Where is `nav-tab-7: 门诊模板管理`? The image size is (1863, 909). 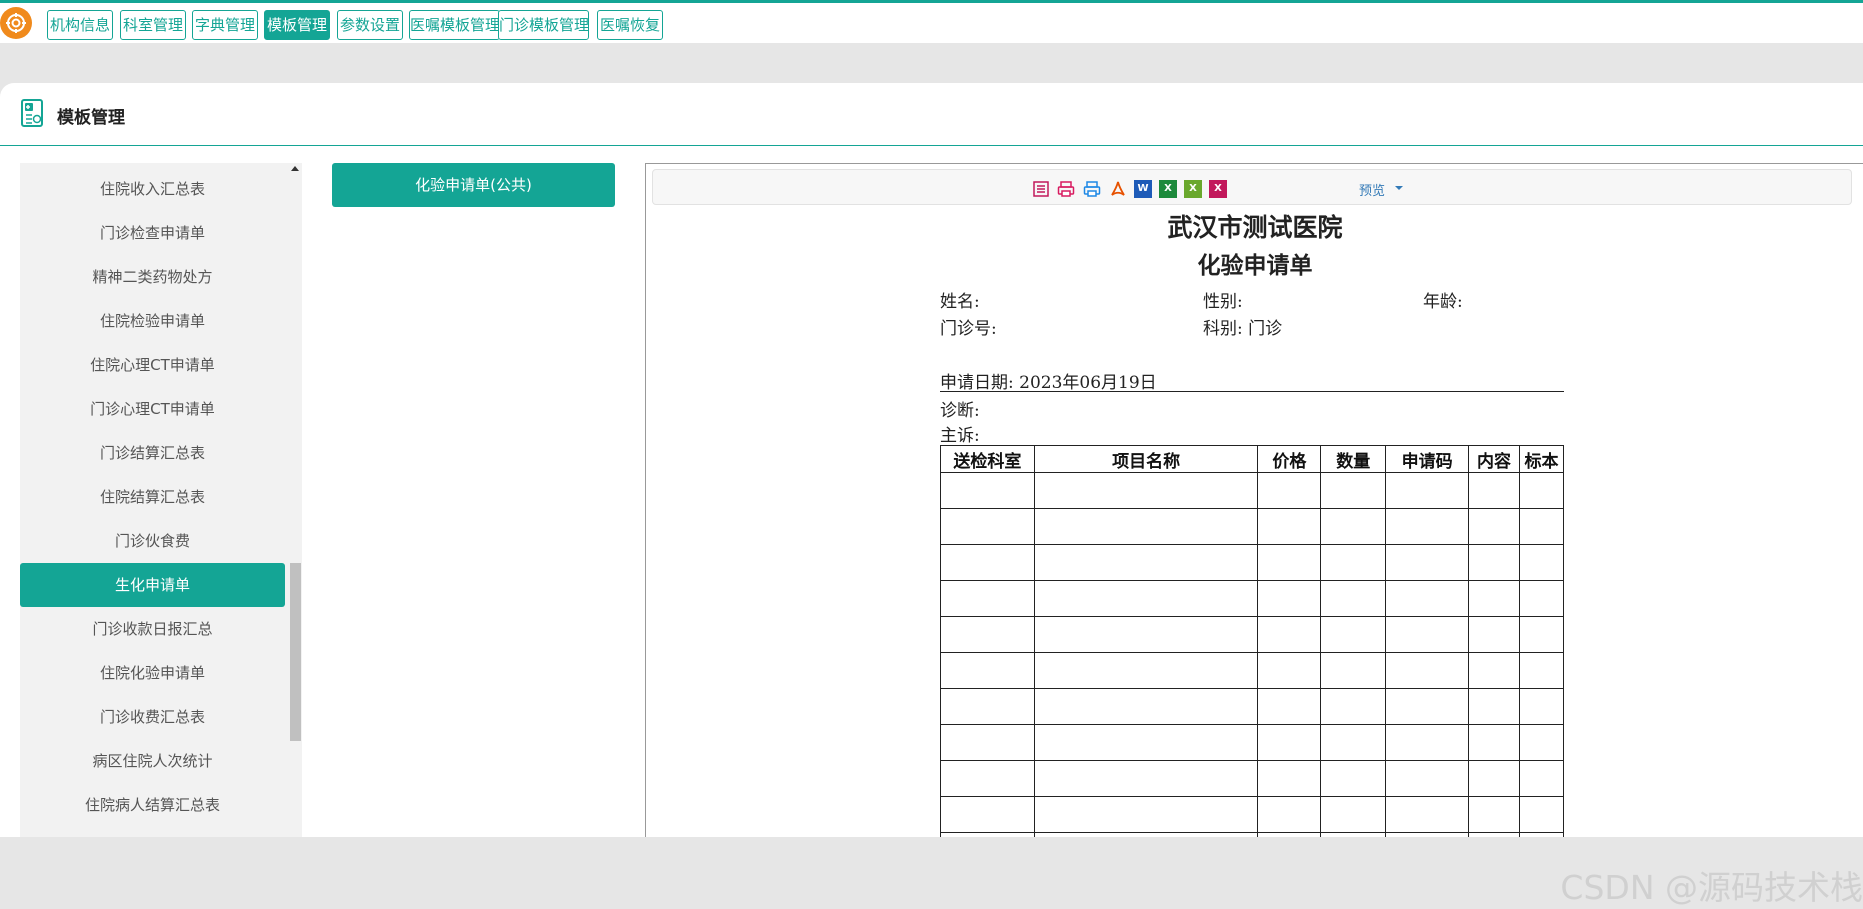 nav-tab-7: 门诊模板管理 is located at coordinates (543, 25).